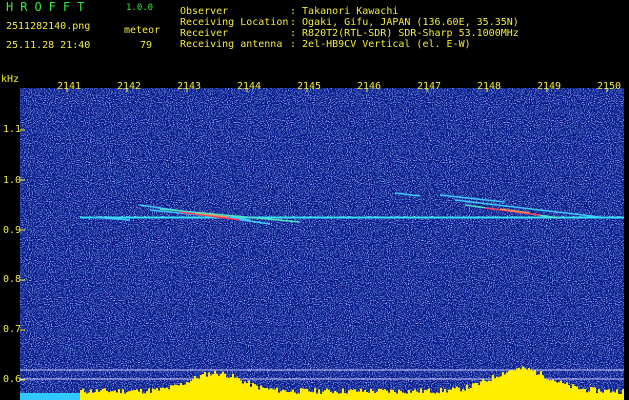  I want to click on x-tick-label: 2149, so click(549, 86).